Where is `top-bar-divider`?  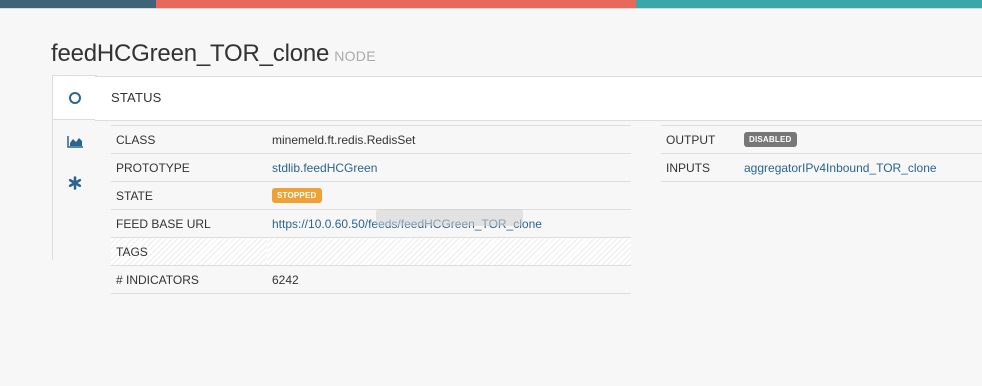
top-bar-divider is located at coordinates (491, 8).